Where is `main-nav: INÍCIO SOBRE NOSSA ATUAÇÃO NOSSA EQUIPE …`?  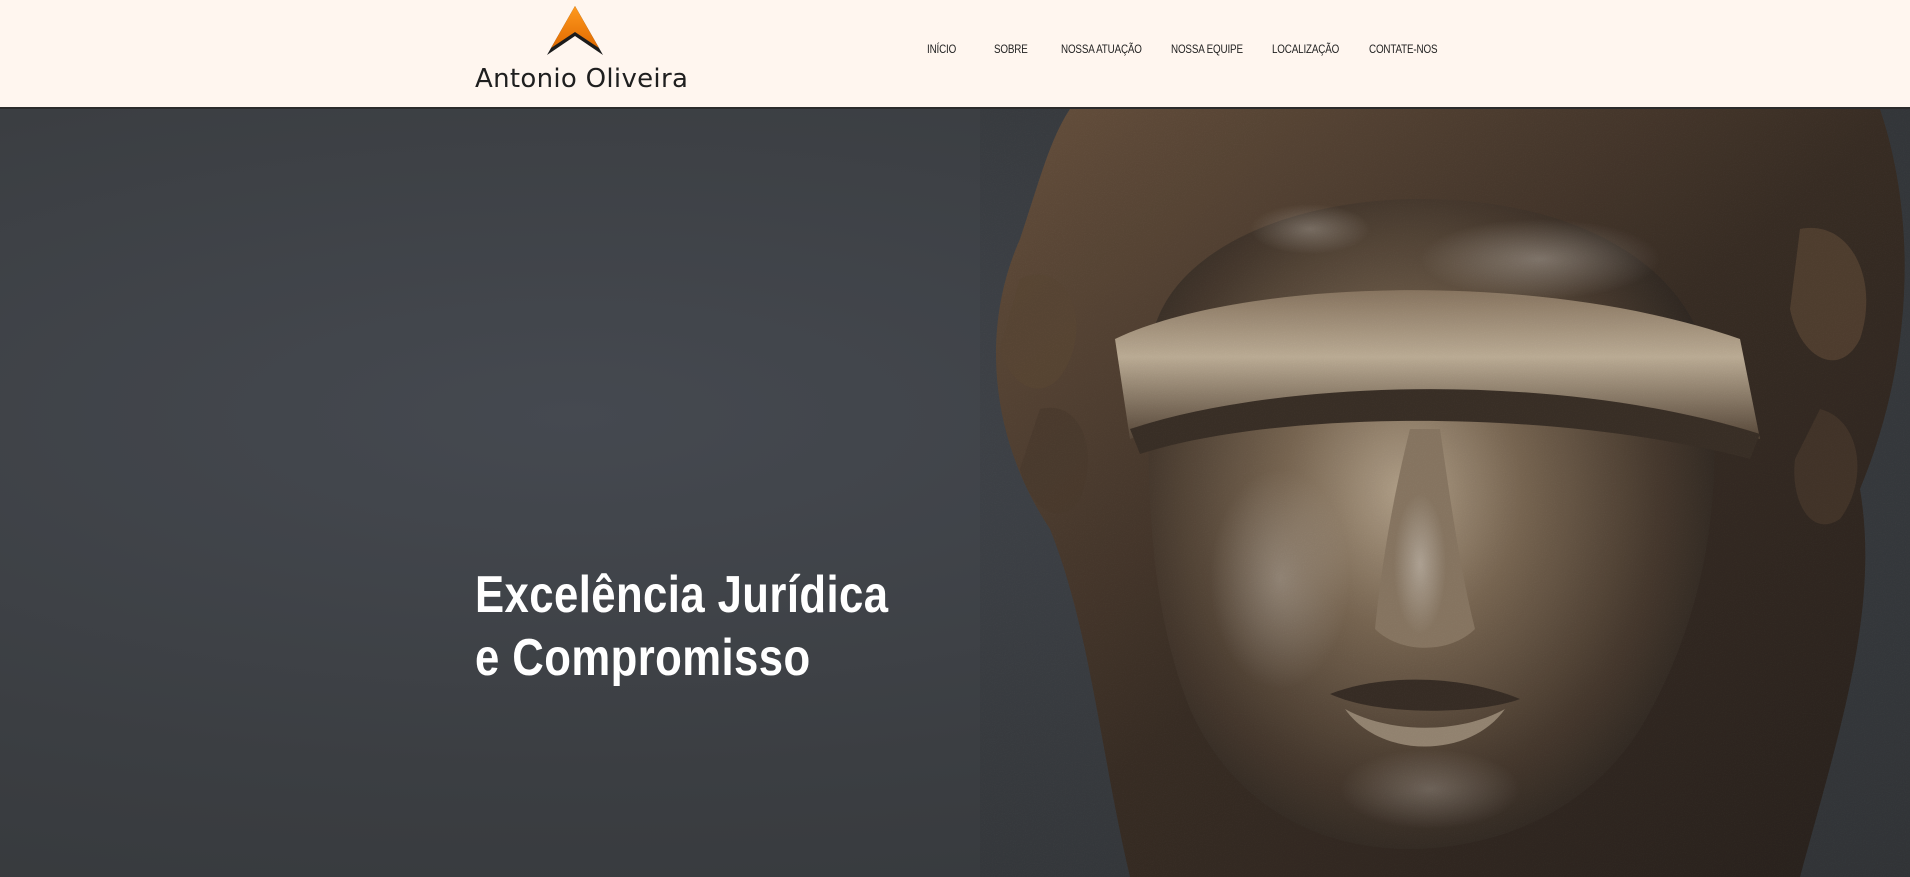 main-nav: INÍCIO SOBRE NOSSA ATUAÇÃO NOSSA EQUIPE … is located at coordinates (955, 54).